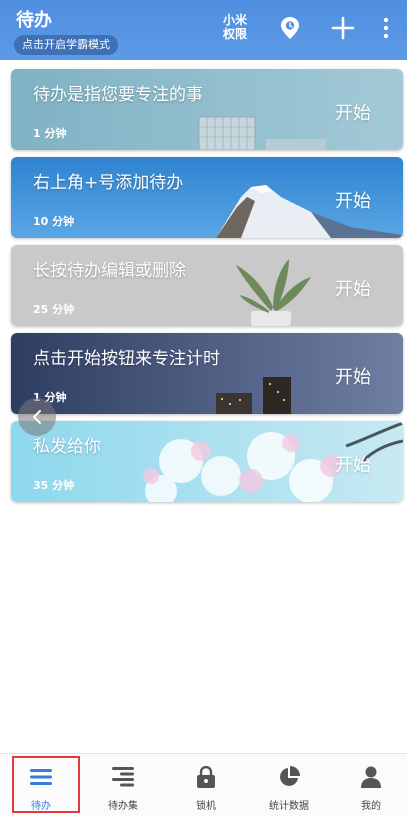  Describe the element at coordinates (371, 806) in the screenshot. I see `nav-label: 我的` at that location.